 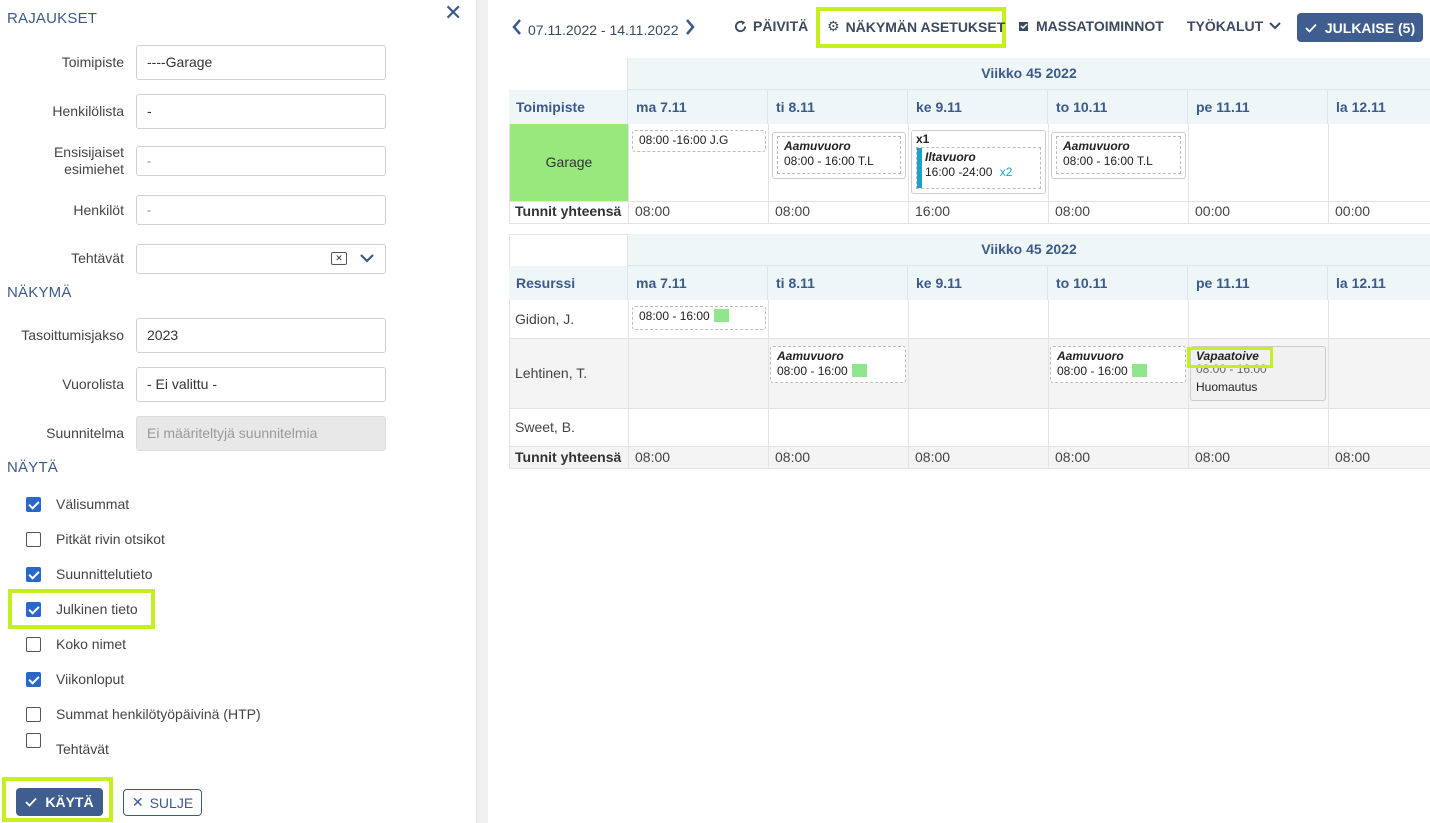 What do you see at coordinates (542, 427) in the screenshot?
I see `resource-row-label: Sweet, B.` at bounding box center [542, 427].